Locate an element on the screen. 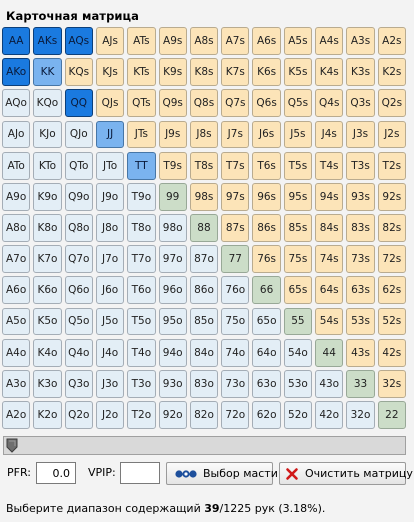  clear-matrix-button: Очистить матрицу is located at coordinates (346, 473).